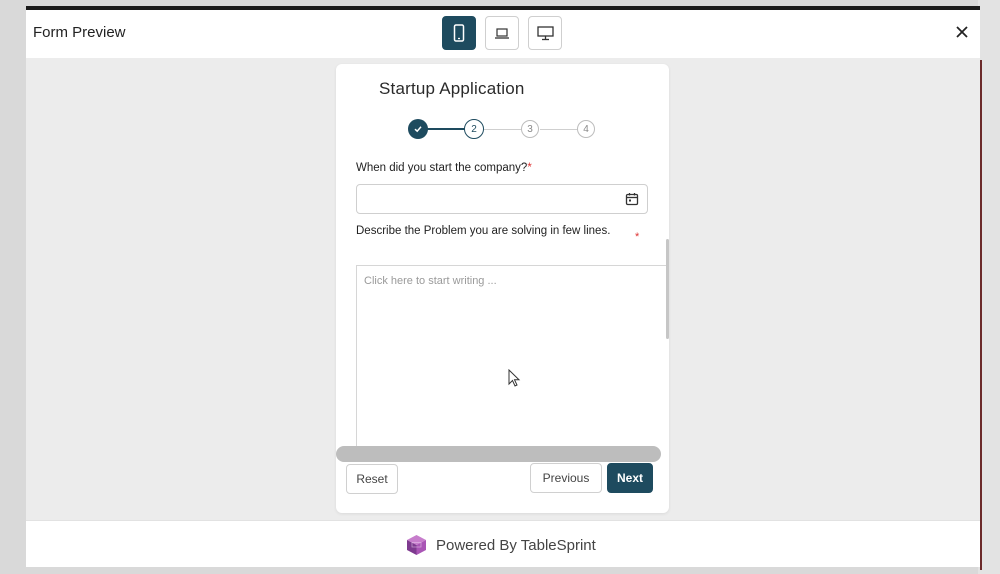 This screenshot has height=574, width=1000. What do you see at coordinates (981, 315) in the screenshot?
I see `backdrop-edge` at bounding box center [981, 315].